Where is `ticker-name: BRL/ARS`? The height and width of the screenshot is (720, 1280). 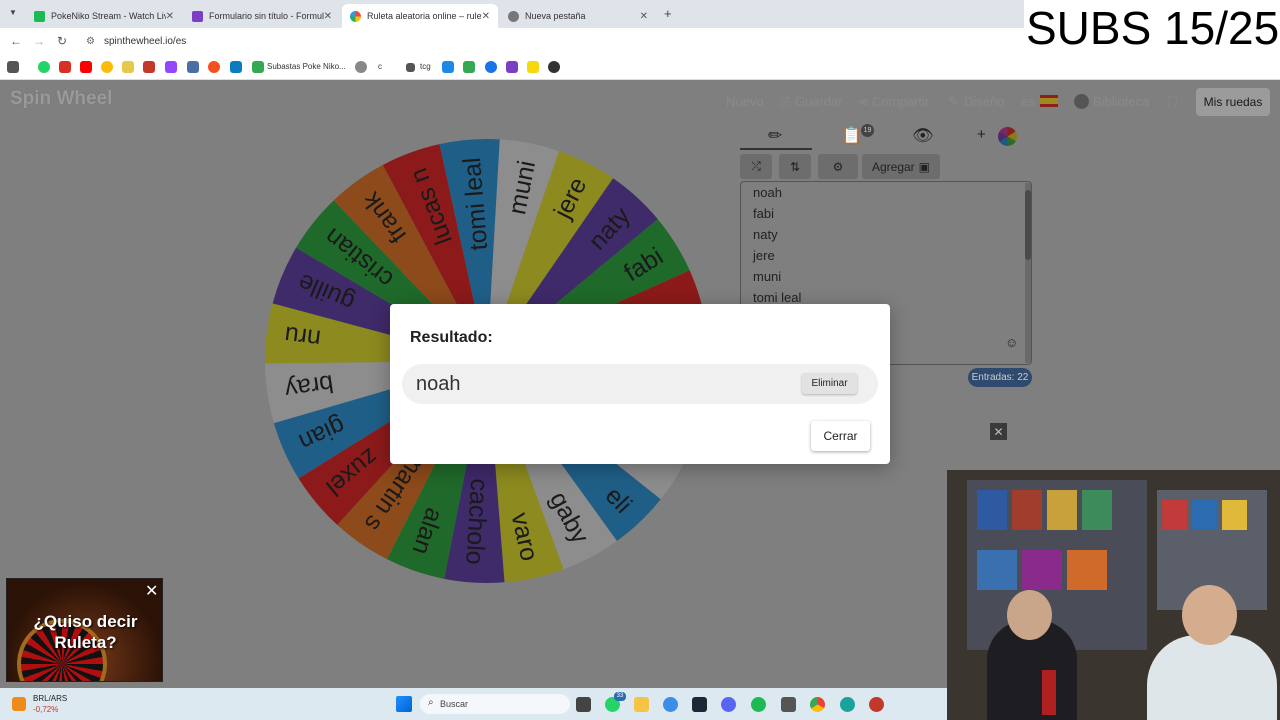 ticker-name: BRL/ARS is located at coordinates (50, 698).